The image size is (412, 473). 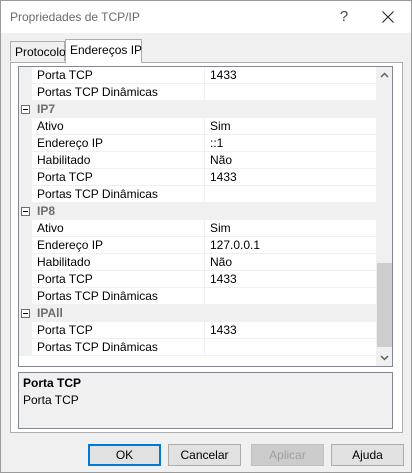 I want to click on tab-enderecos-ip: Endereços IP, so click(x=103, y=51).